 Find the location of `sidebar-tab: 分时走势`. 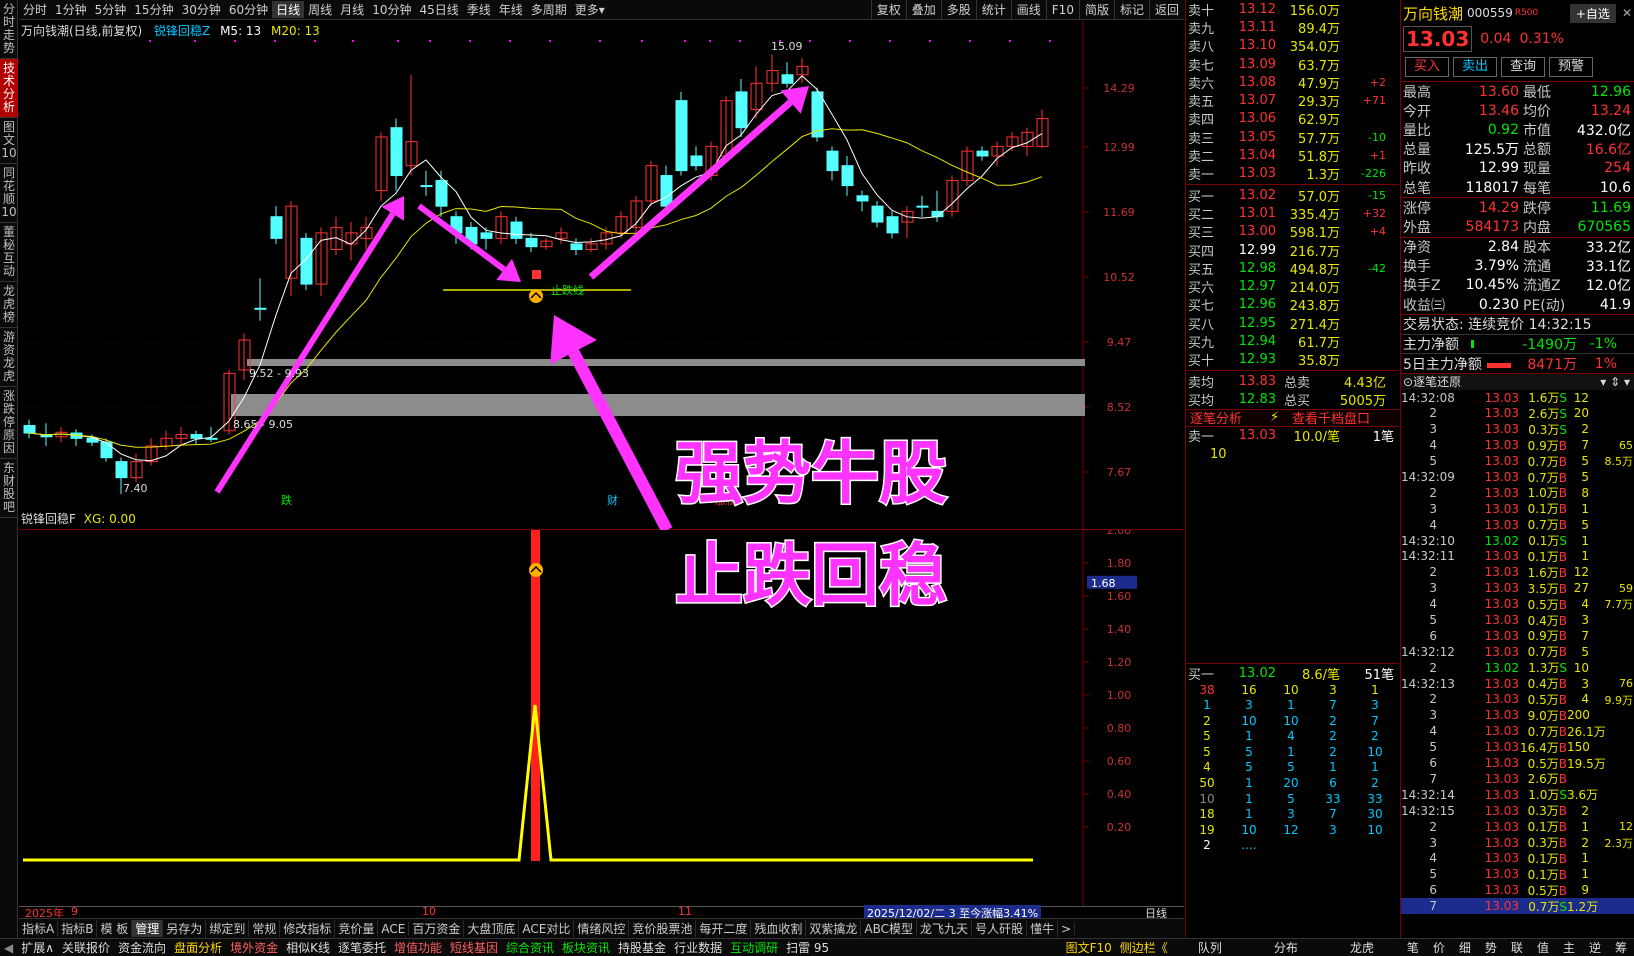

sidebar-tab: 分时走势 is located at coordinates (9, 29).